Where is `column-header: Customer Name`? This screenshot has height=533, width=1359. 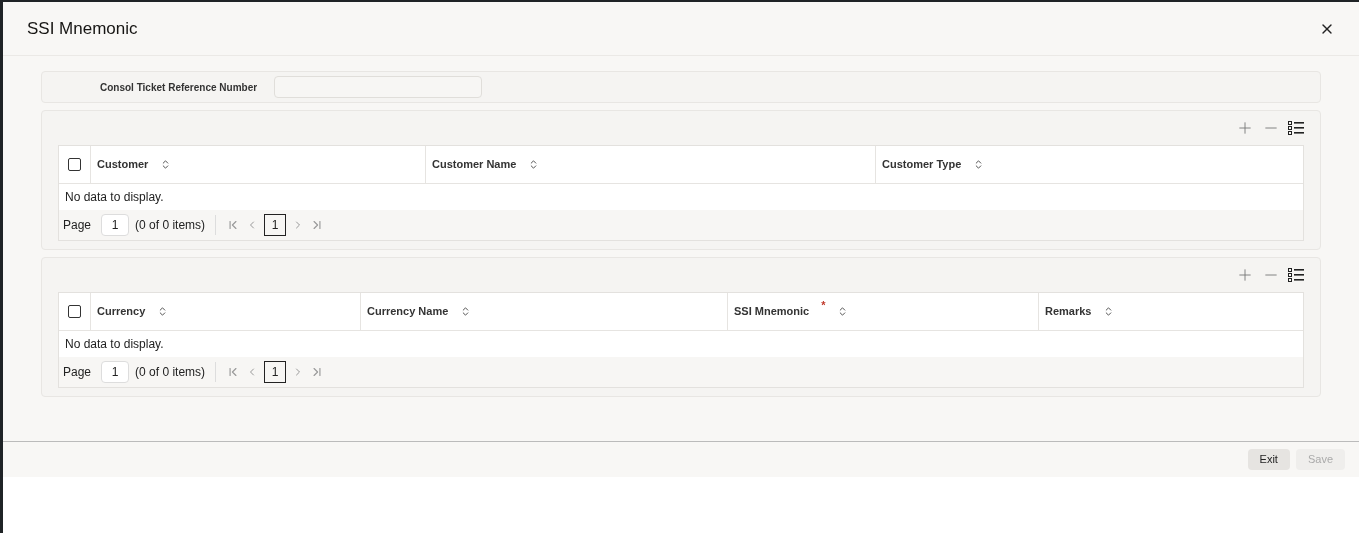
column-header: Customer Name is located at coordinates (651, 164).